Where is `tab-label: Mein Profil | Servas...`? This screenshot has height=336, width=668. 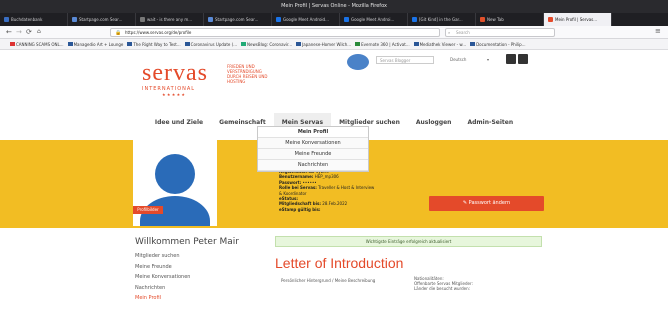
tab-label: Mein Profil | Servas... is located at coordinates (576, 19).